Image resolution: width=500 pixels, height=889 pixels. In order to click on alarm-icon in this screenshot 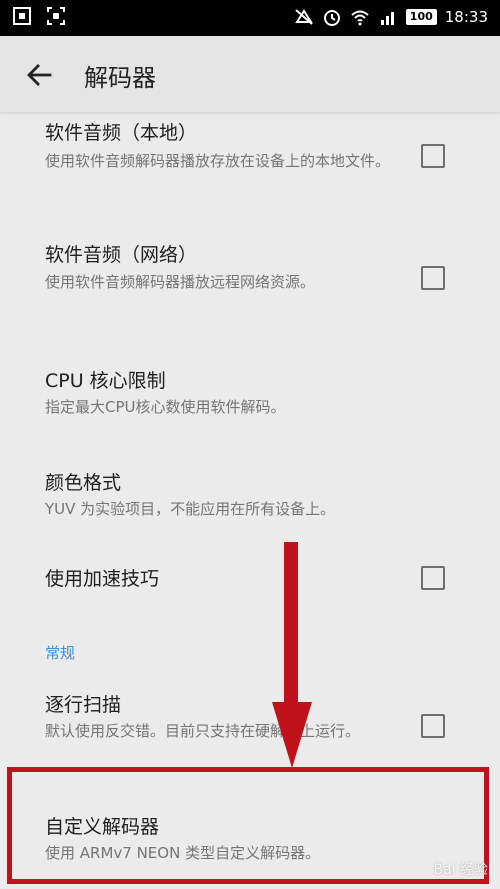, I will do `click(331, 18)`.